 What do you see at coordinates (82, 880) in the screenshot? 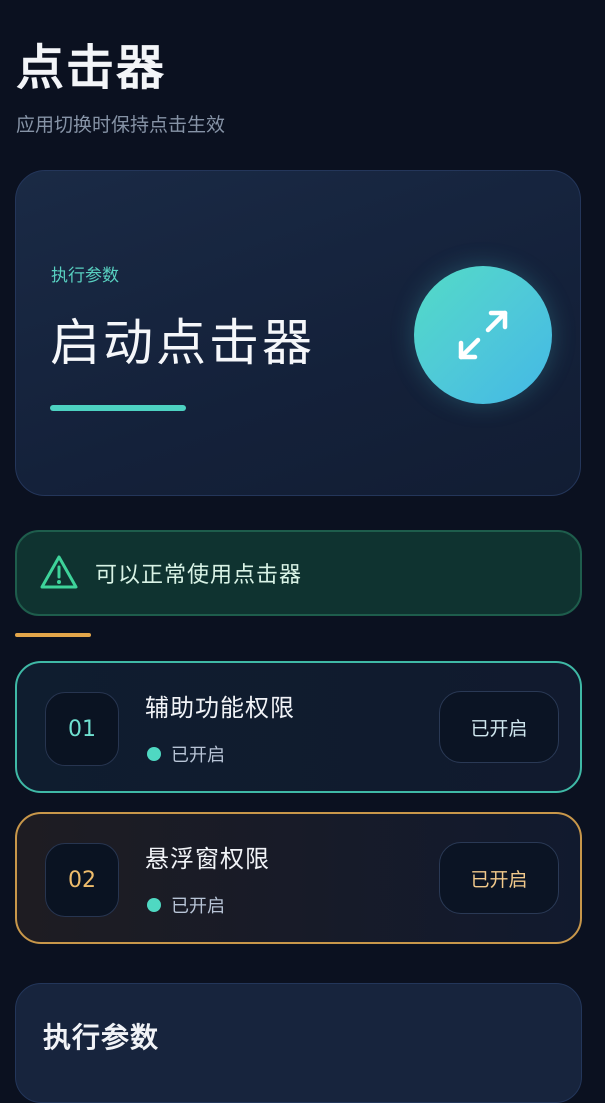
I see `permission-number: 02` at bounding box center [82, 880].